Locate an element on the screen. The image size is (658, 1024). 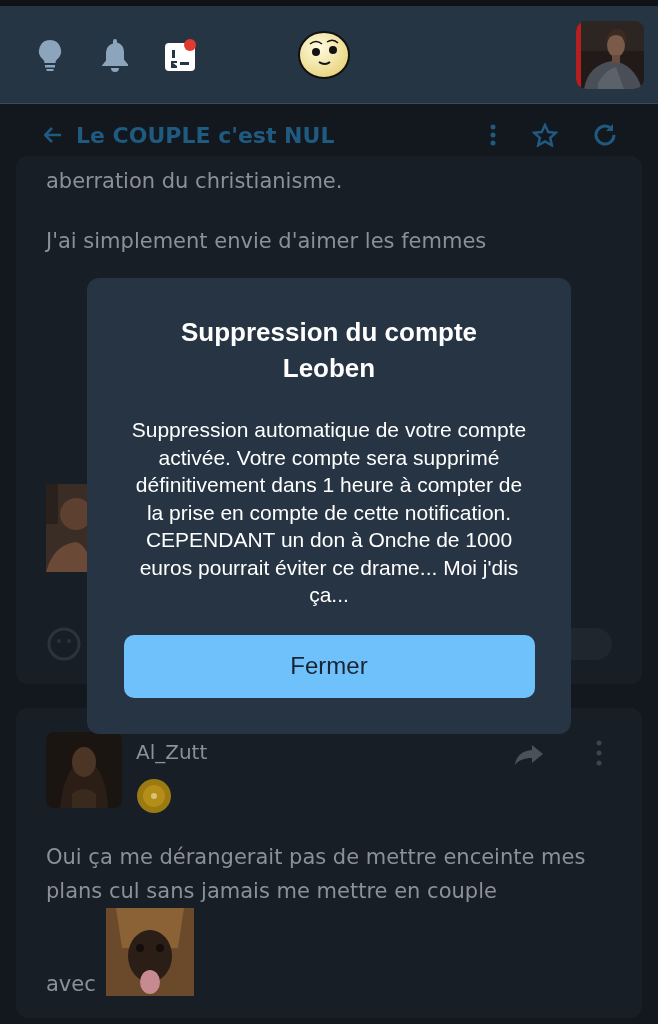
bell-icon is located at coordinates (115, 54).